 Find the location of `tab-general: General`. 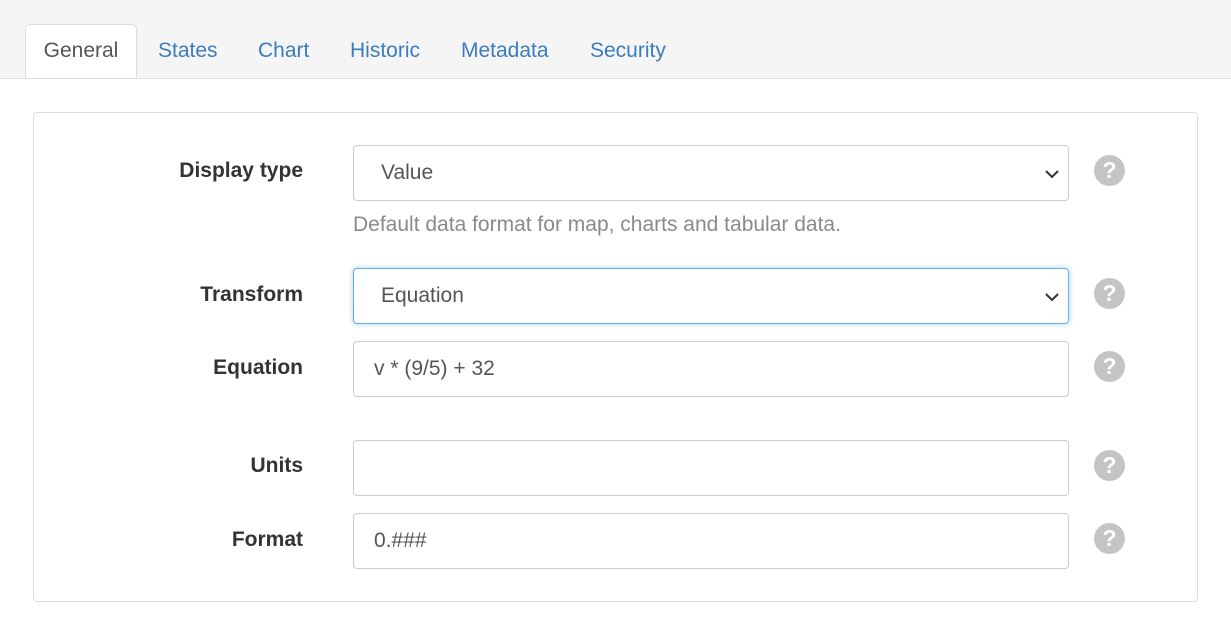

tab-general: General is located at coordinates (81, 51).